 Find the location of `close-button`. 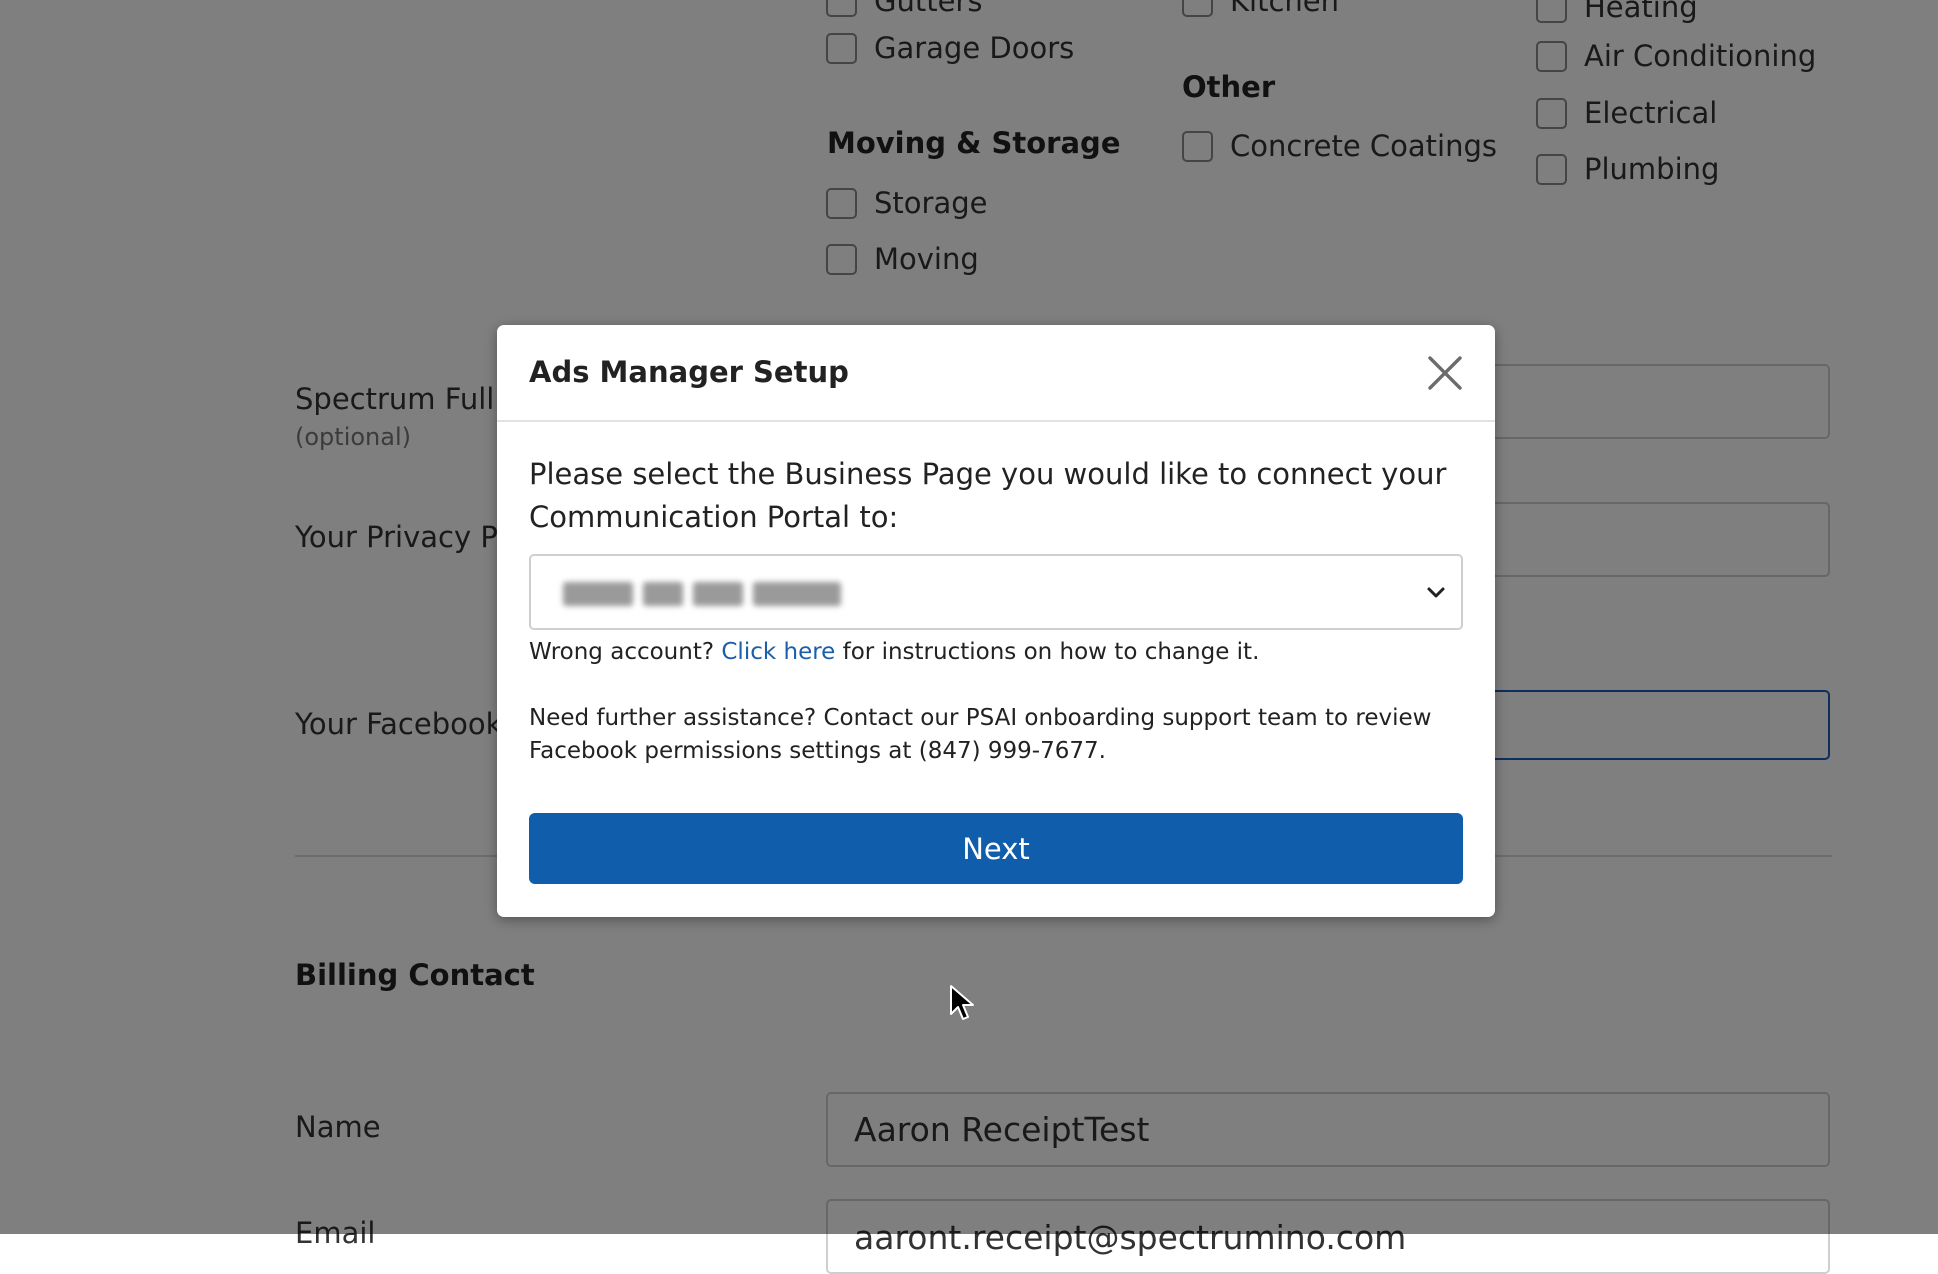

close-button is located at coordinates (1445, 373).